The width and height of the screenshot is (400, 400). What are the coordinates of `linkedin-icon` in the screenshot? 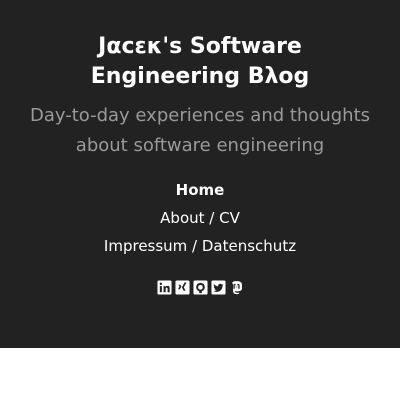 It's located at (164, 287).